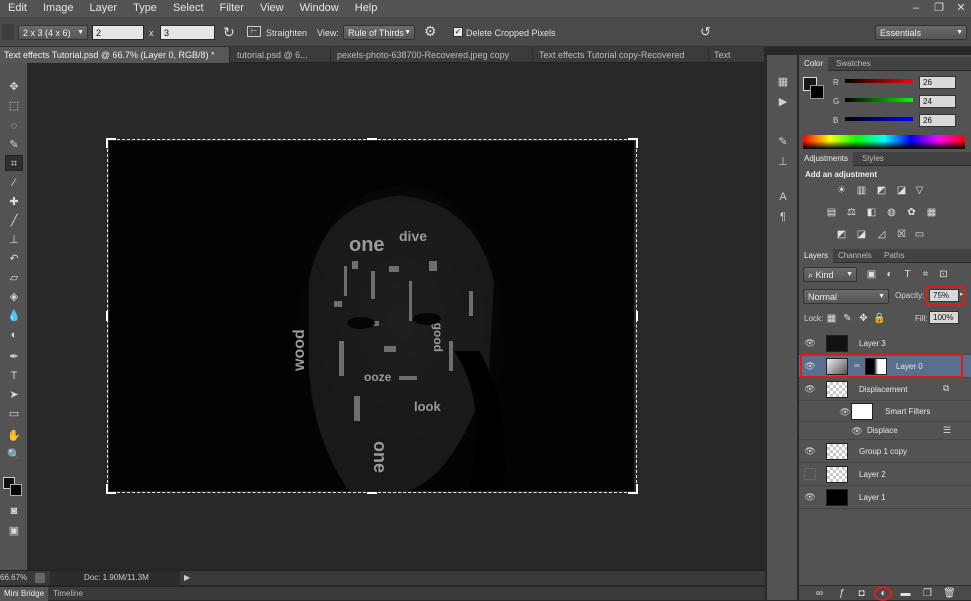 The height and width of the screenshot is (601, 971). I want to click on layer-name: Layer 1, so click(872, 497).